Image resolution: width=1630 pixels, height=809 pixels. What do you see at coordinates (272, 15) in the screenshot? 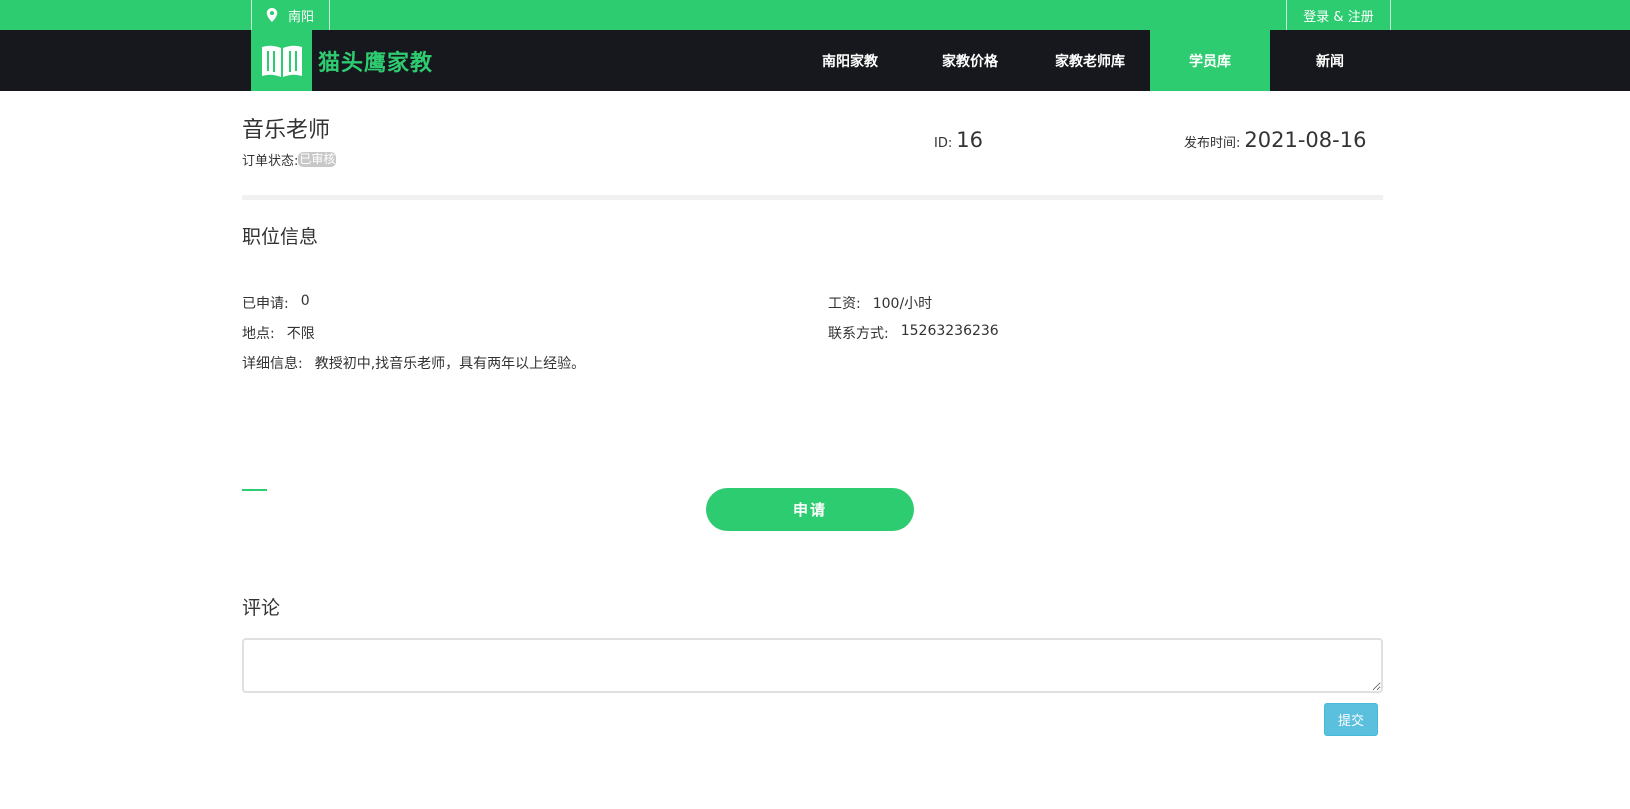
I see `map-pin-icon` at bounding box center [272, 15].